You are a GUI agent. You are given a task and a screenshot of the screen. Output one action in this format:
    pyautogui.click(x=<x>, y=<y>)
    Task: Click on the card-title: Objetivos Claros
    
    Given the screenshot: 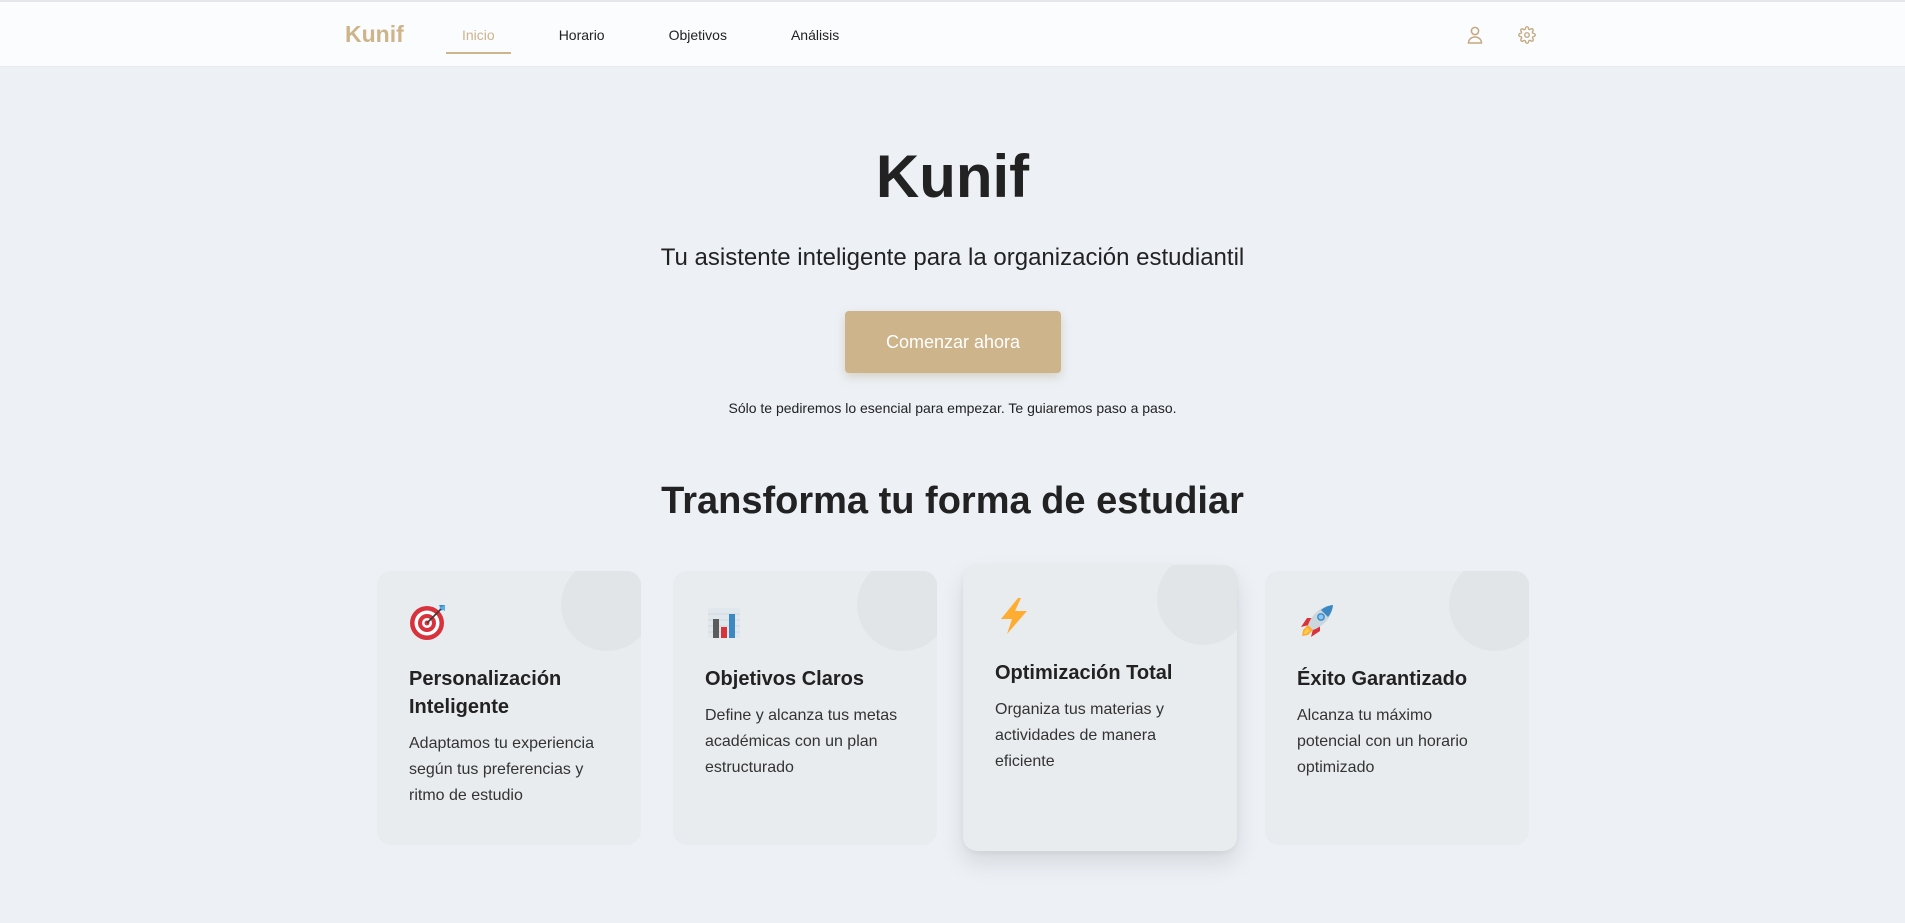 What is the action you would take?
    pyautogui.click(x=784, y=679)
    